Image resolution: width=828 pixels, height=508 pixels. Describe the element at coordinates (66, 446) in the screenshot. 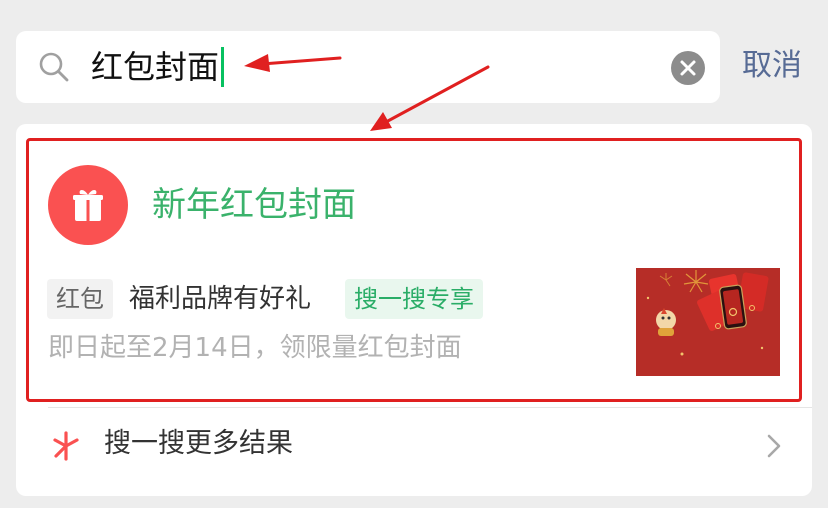

I see `sparkle-icon` at that location.